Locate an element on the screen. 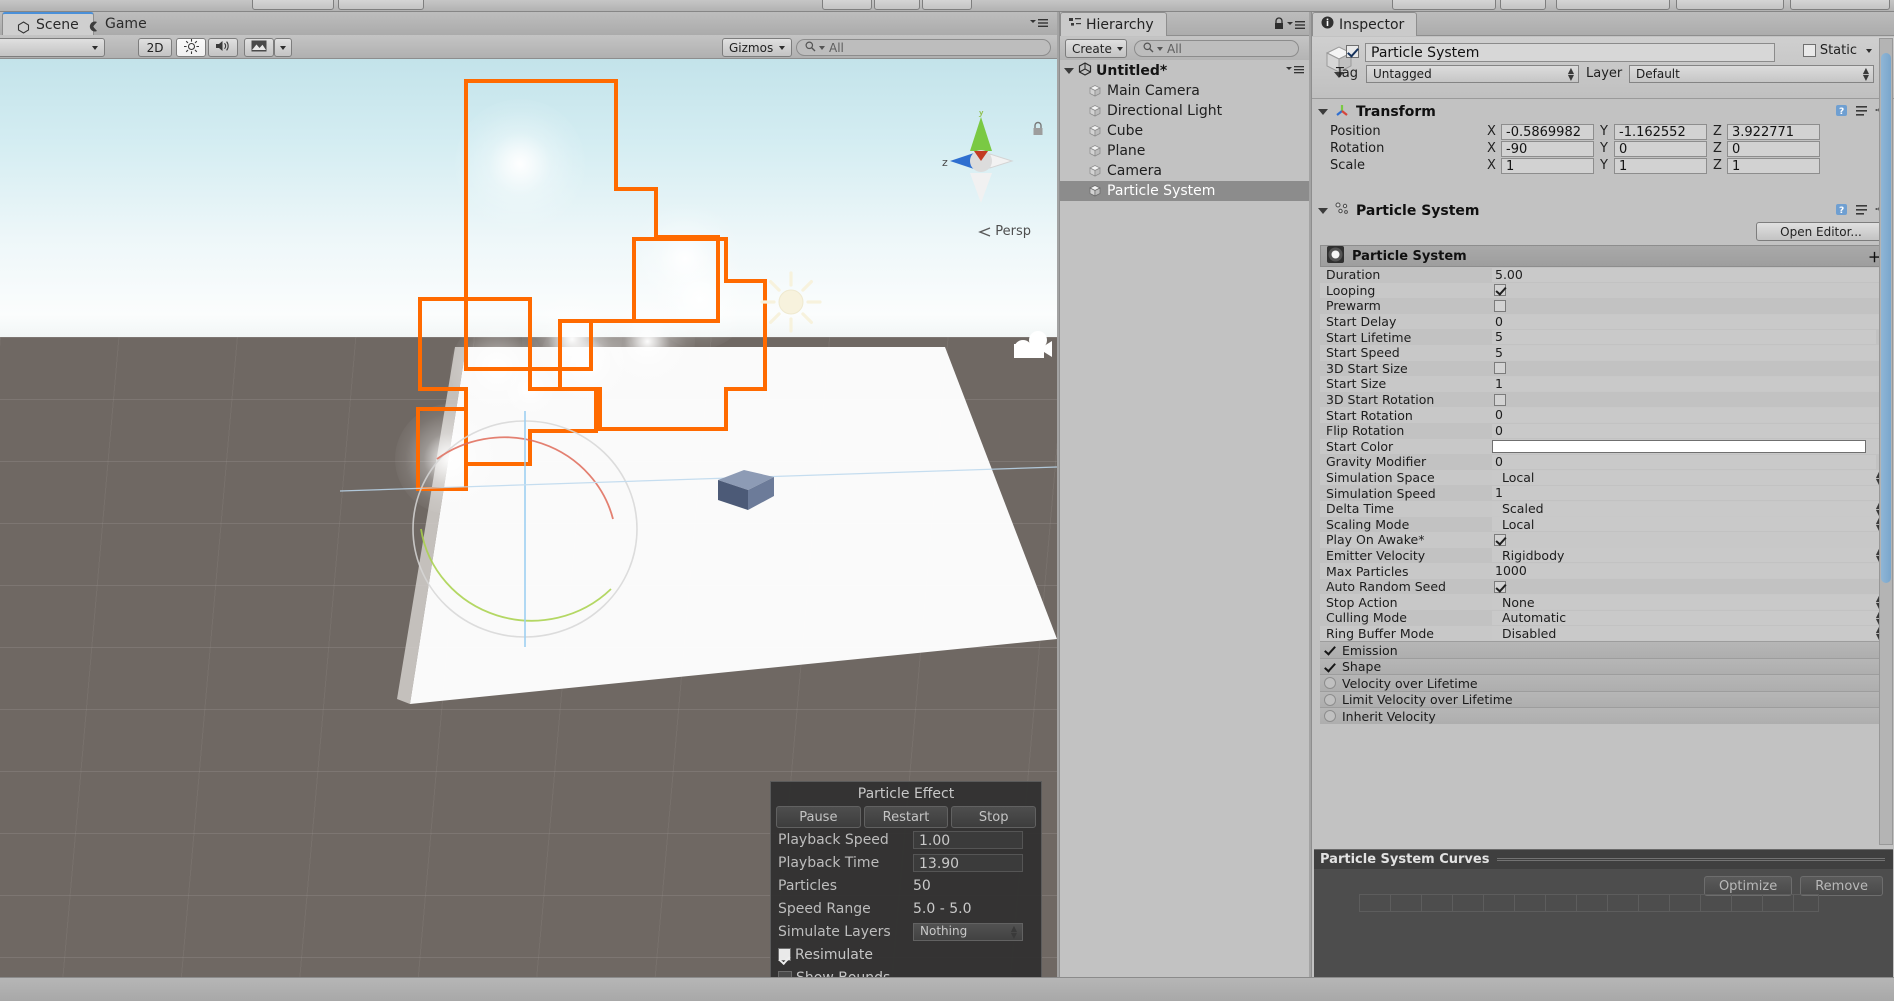 Image resolution: width=1894 pixels, height=1001 pixels. hierarchy-item-camera: Camera is located at coordinates (1184, 171).